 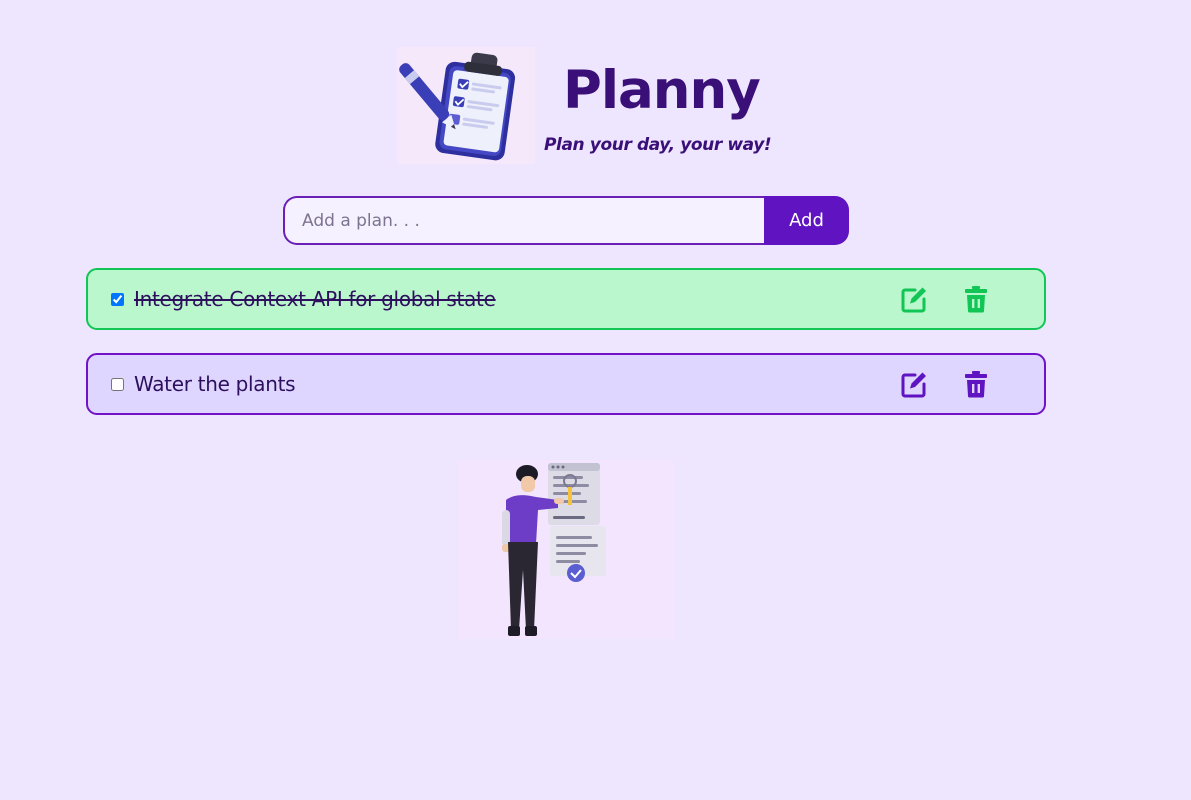 I want to click on add-plan-form: Add, so click(x=566, y=220).